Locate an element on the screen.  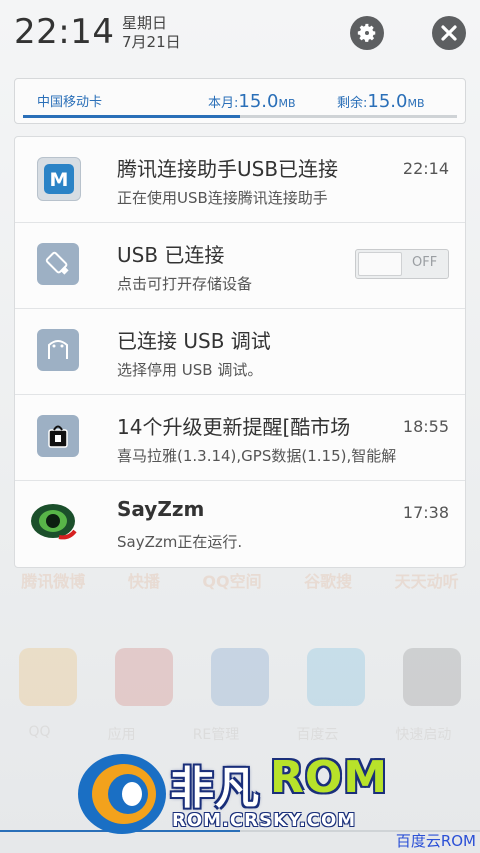
notification-item: SayZzm 17:38 SayZzm正在运行. is located at coordinates (240, 524).